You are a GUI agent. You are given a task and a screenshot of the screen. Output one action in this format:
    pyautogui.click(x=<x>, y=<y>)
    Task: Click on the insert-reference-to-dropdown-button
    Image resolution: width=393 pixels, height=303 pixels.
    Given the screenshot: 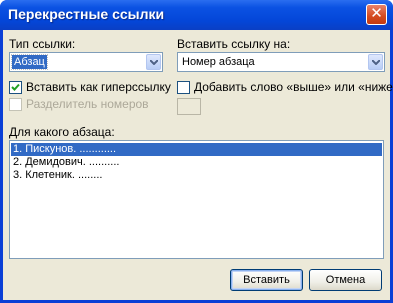 What is the action you would take?
    pyautogui.click(x=375, y=62)
    